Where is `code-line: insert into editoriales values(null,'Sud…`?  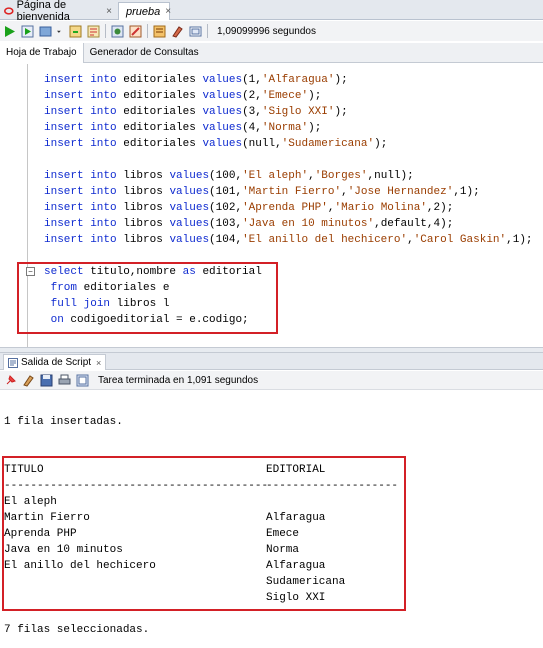
code-line: insert into editoriales values(null,'Sud… is located at coordinates (216, 144).